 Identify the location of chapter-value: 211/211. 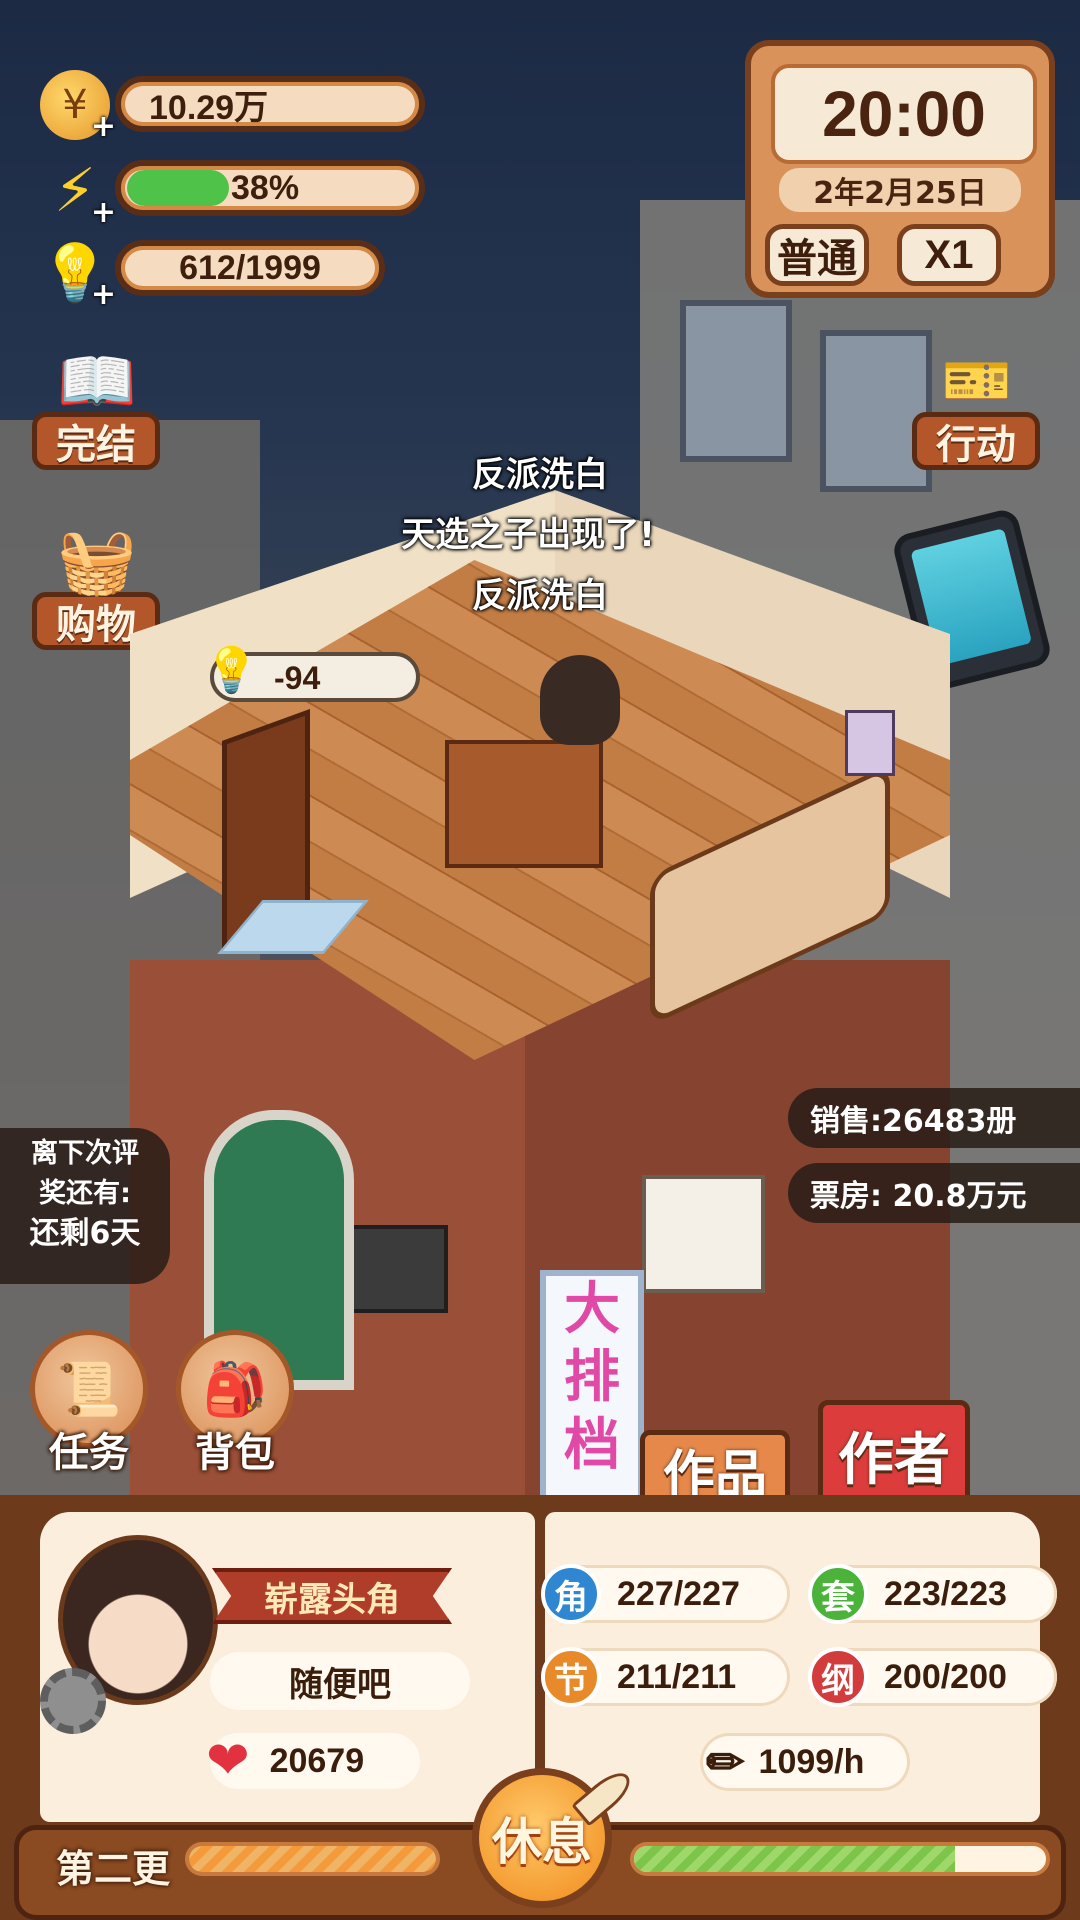
(677, 1676).